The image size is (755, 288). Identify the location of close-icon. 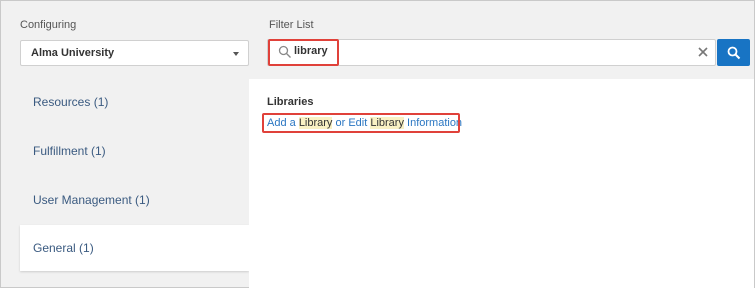
(703, 52).